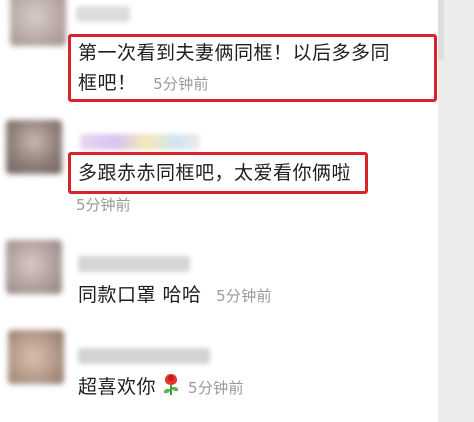  I want to click on rose-icon, so click(171, 385).